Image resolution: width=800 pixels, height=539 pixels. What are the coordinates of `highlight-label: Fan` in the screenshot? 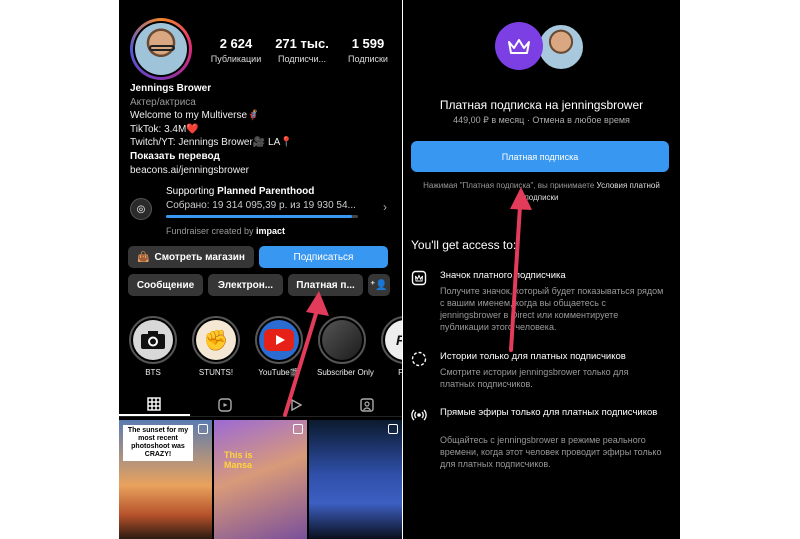 It's located at (400, 372).